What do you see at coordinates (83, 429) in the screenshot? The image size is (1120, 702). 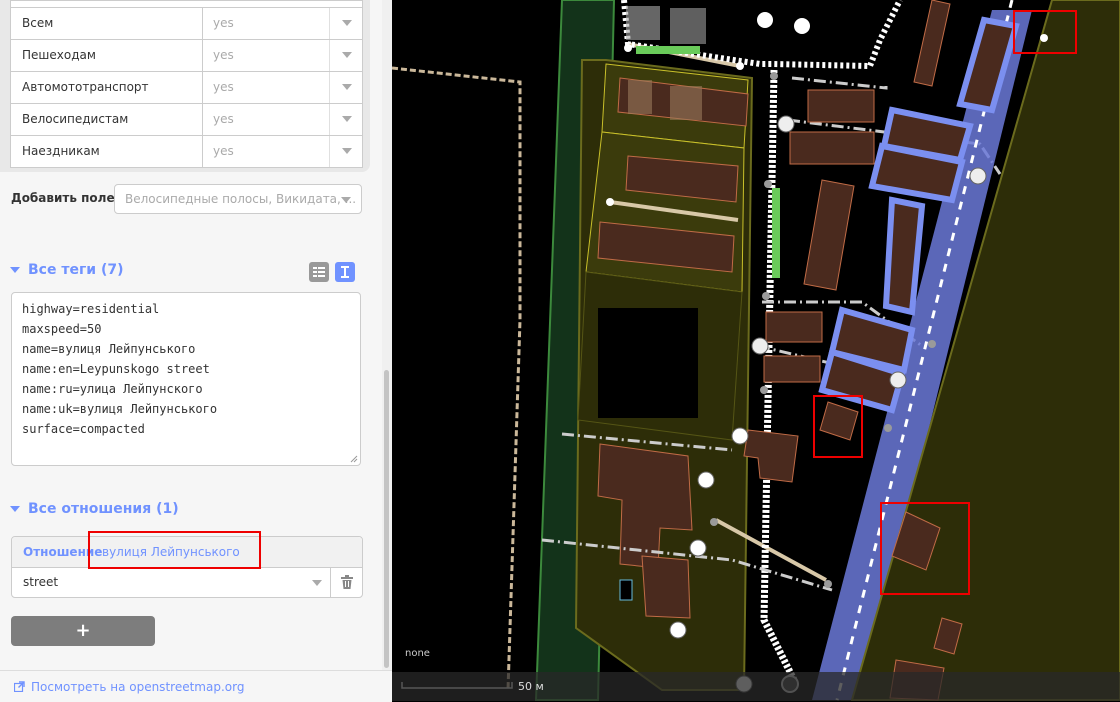 I see `tag-line: surface=compacted` at bounding box center [83, 429].